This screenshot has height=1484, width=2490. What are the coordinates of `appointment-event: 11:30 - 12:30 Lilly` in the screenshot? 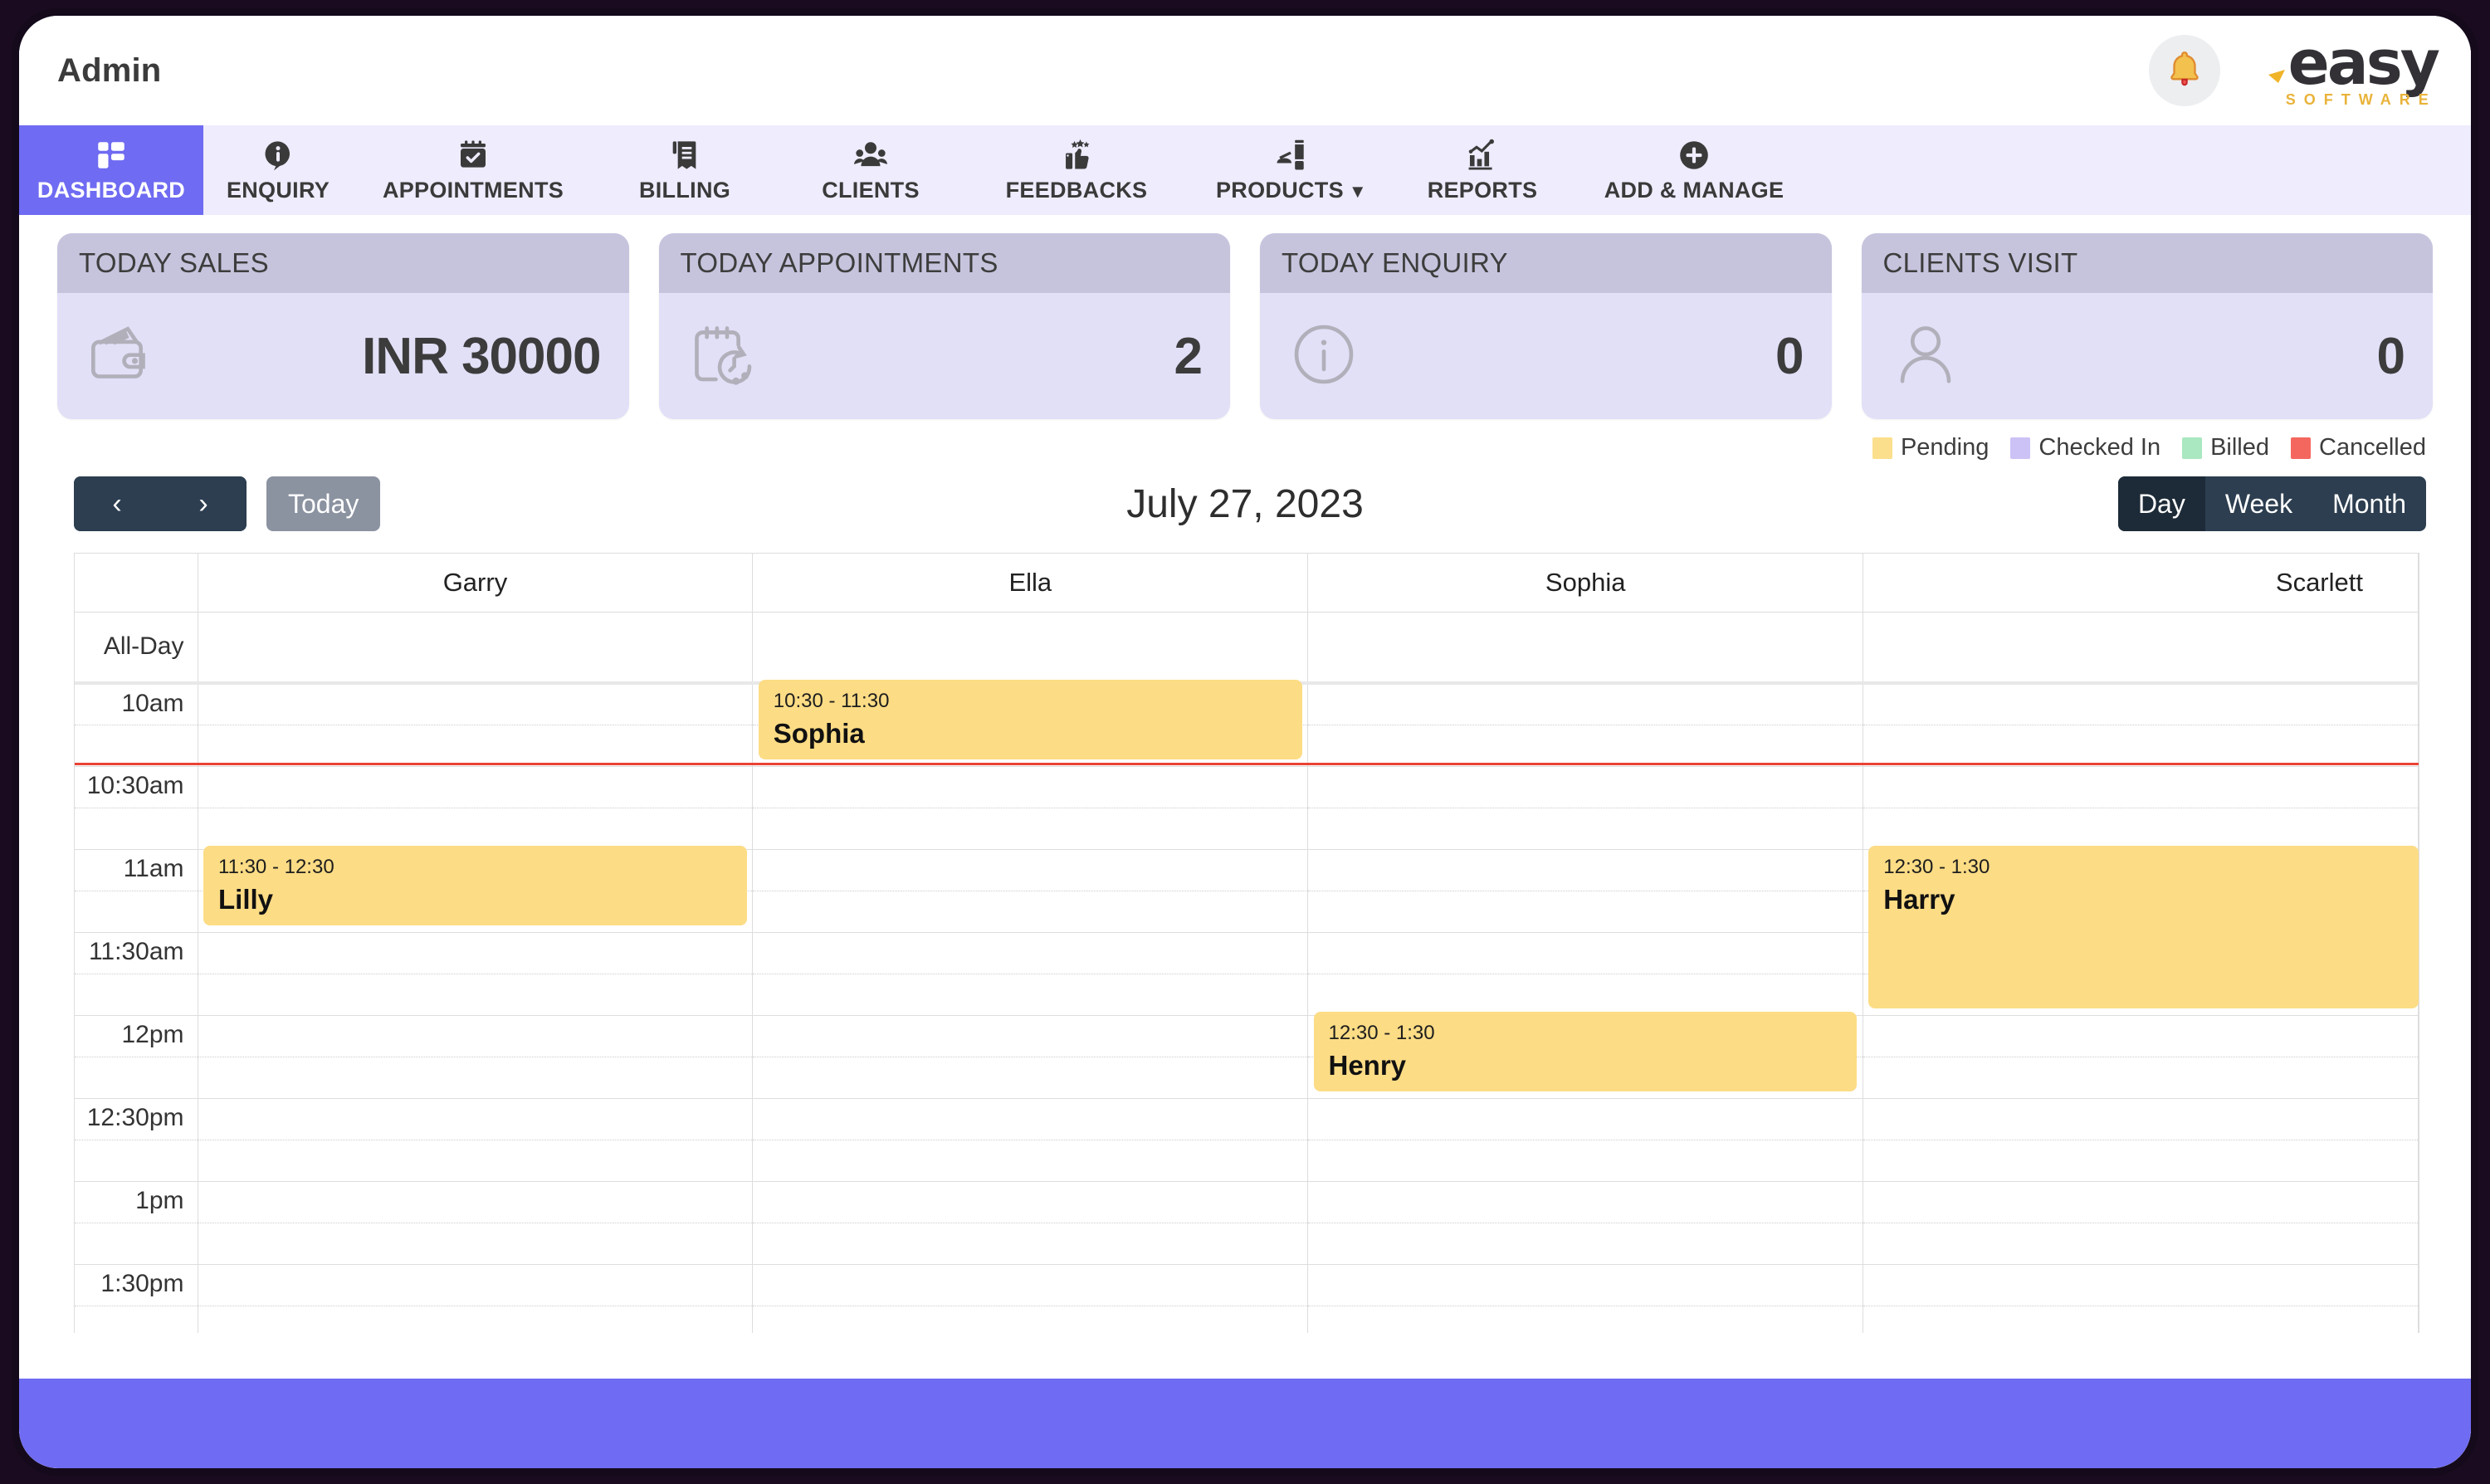 It's located at (475, 885).